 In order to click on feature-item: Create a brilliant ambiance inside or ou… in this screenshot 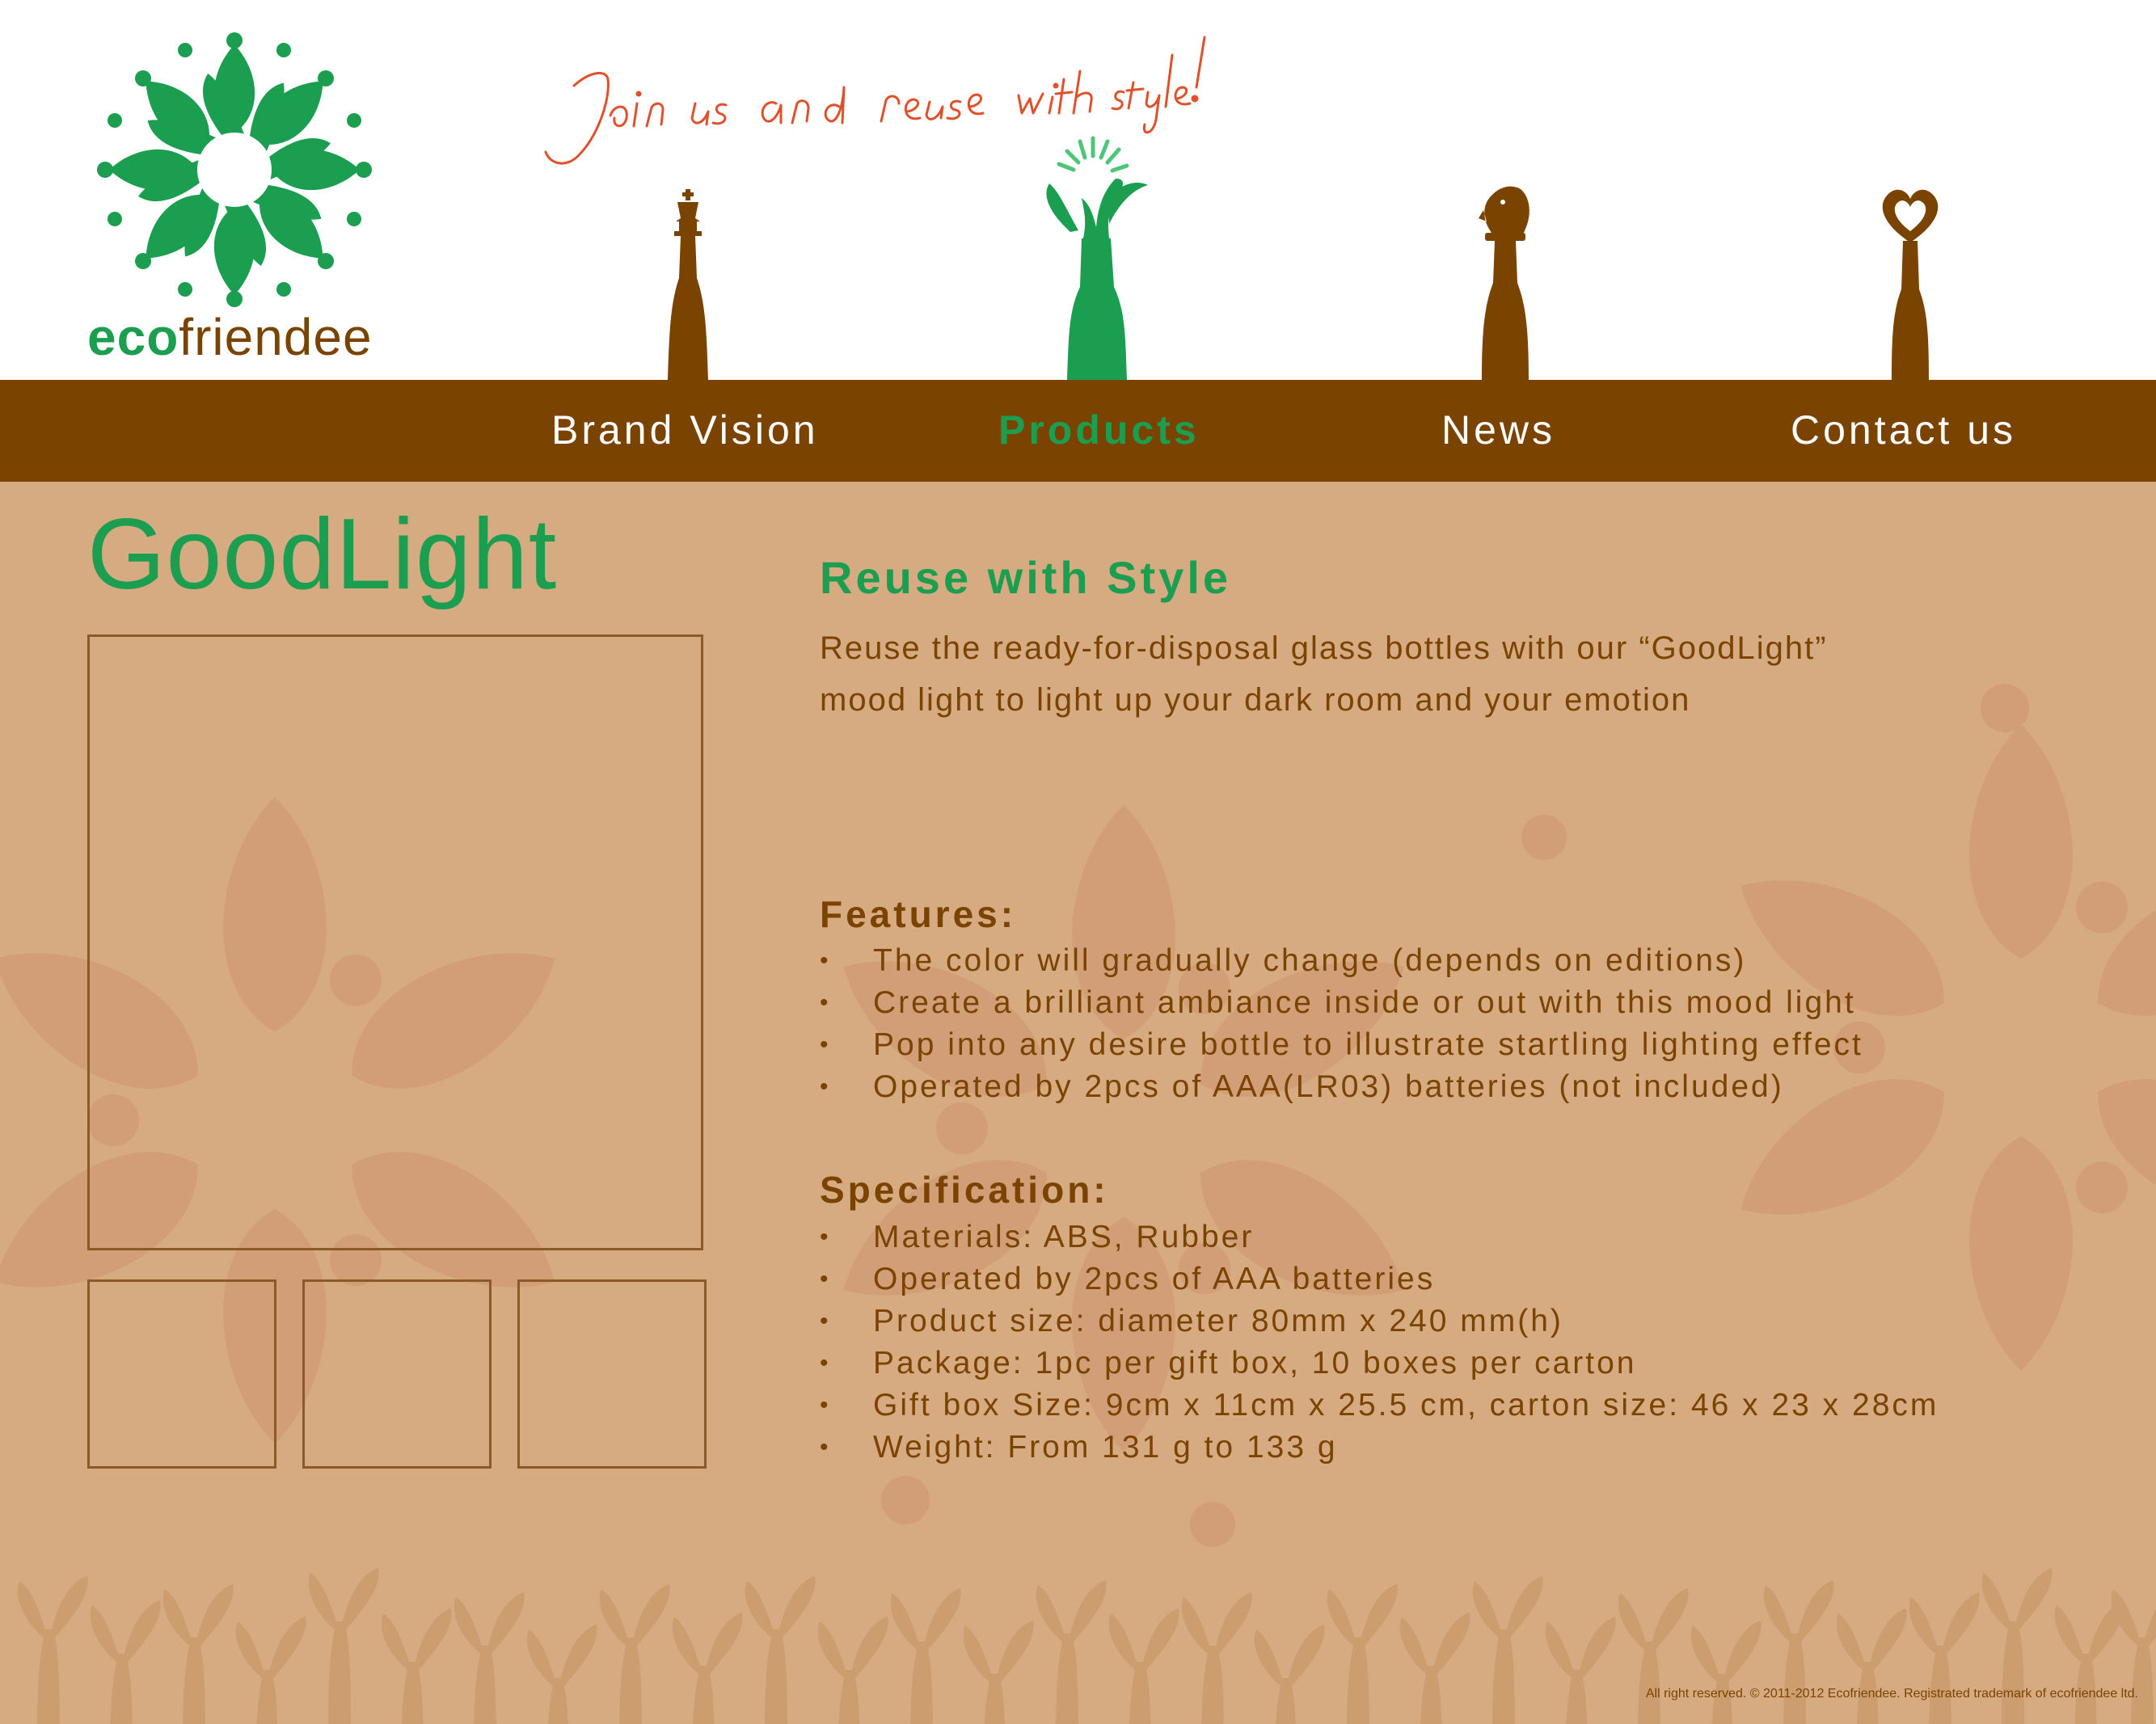, I will do `click(1342, 1003)`.